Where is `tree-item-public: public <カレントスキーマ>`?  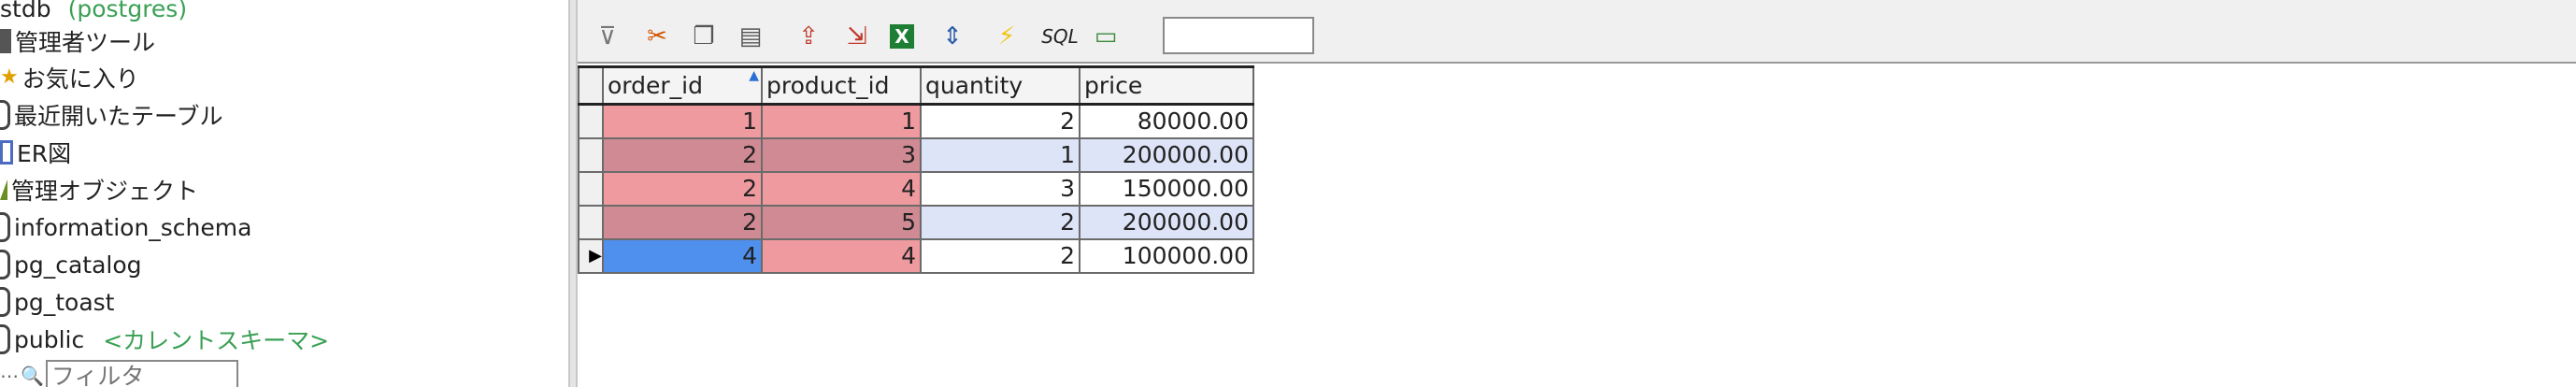
tree-item-public: public <カレントスキーマ> is located at coordinates (164, 339).